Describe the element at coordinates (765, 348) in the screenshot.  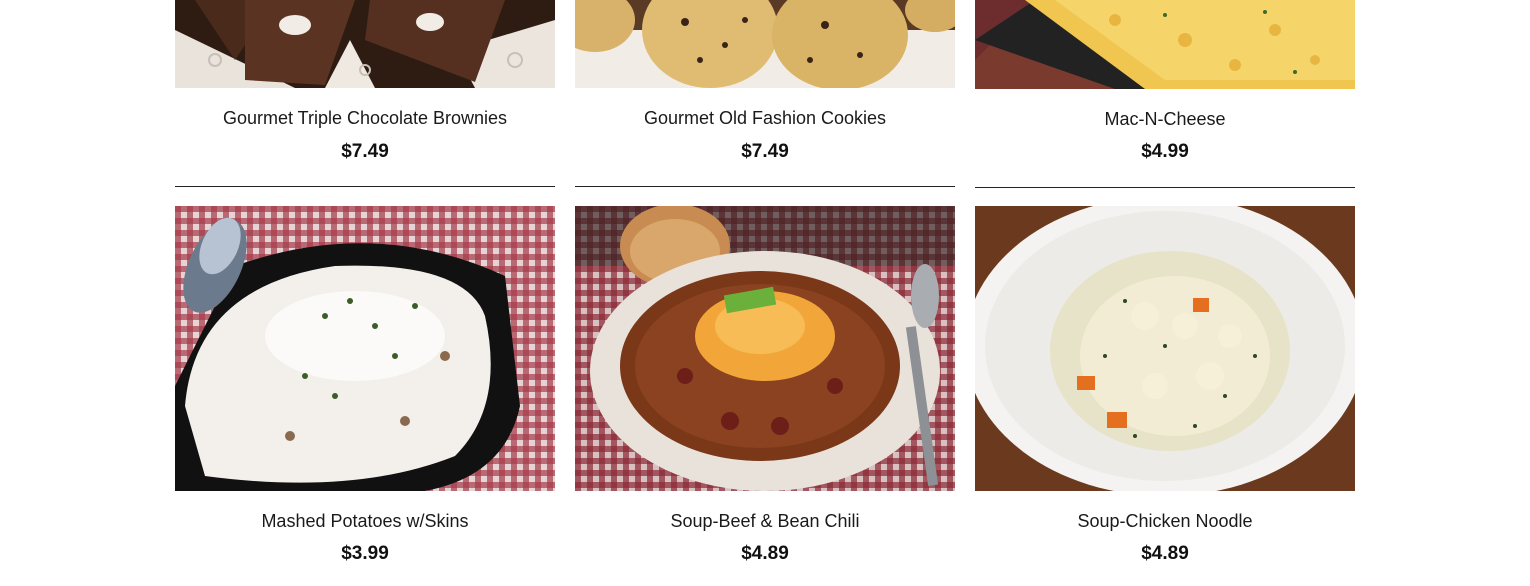
I see `chili-photo` at that location.